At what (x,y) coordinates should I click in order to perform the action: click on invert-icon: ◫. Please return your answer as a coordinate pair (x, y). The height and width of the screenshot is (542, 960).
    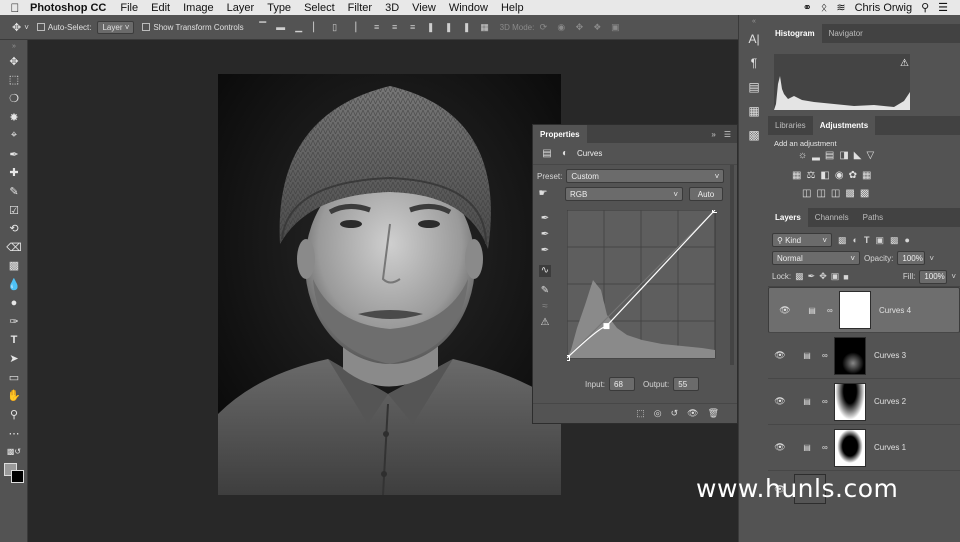
    Looking at the image, I should click on (806, 193).